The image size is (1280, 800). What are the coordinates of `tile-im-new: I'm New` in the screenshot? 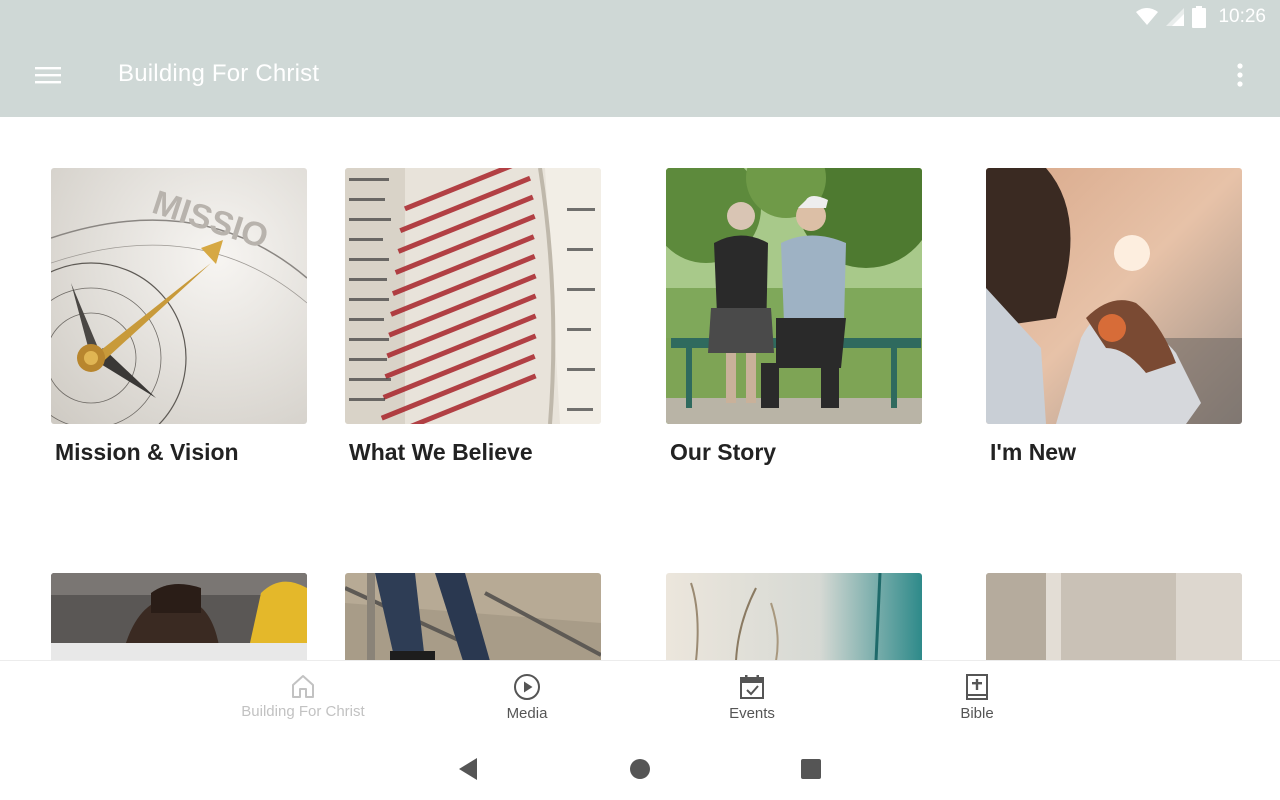 It's located at (1114, 317).